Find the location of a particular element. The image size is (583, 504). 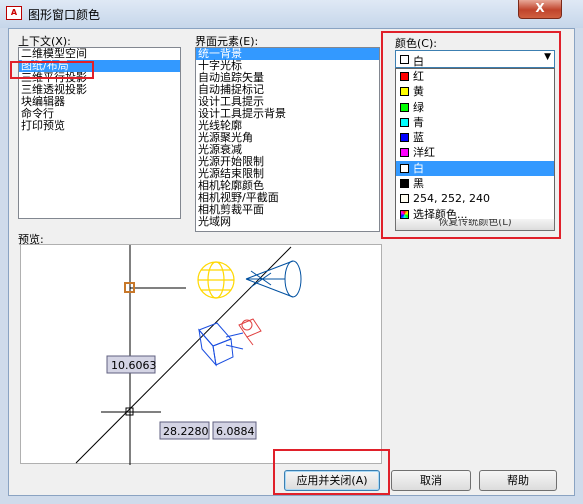

camera-icon-red is located at coordinates (250, 332).